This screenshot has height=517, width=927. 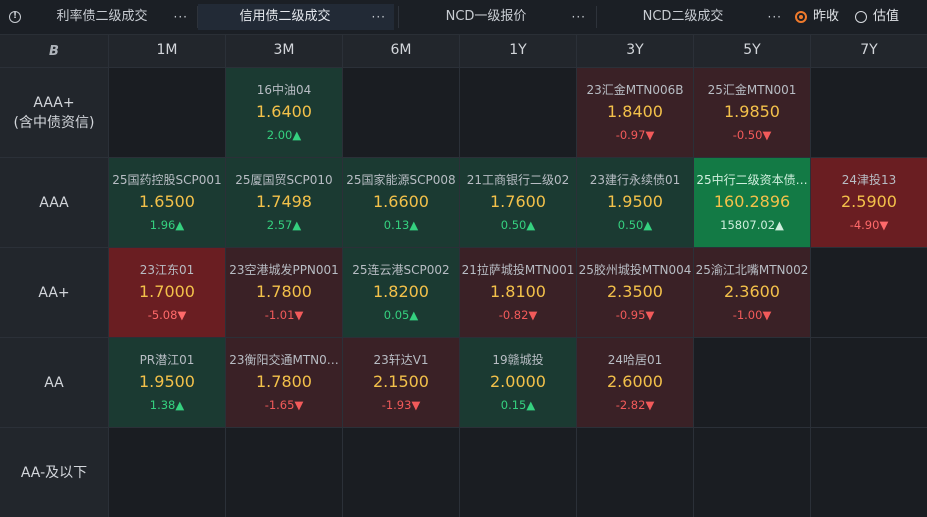 I want to click on bond-cell: 24津投13 2.5900 -4.90▼, so click(x=869, y=202).